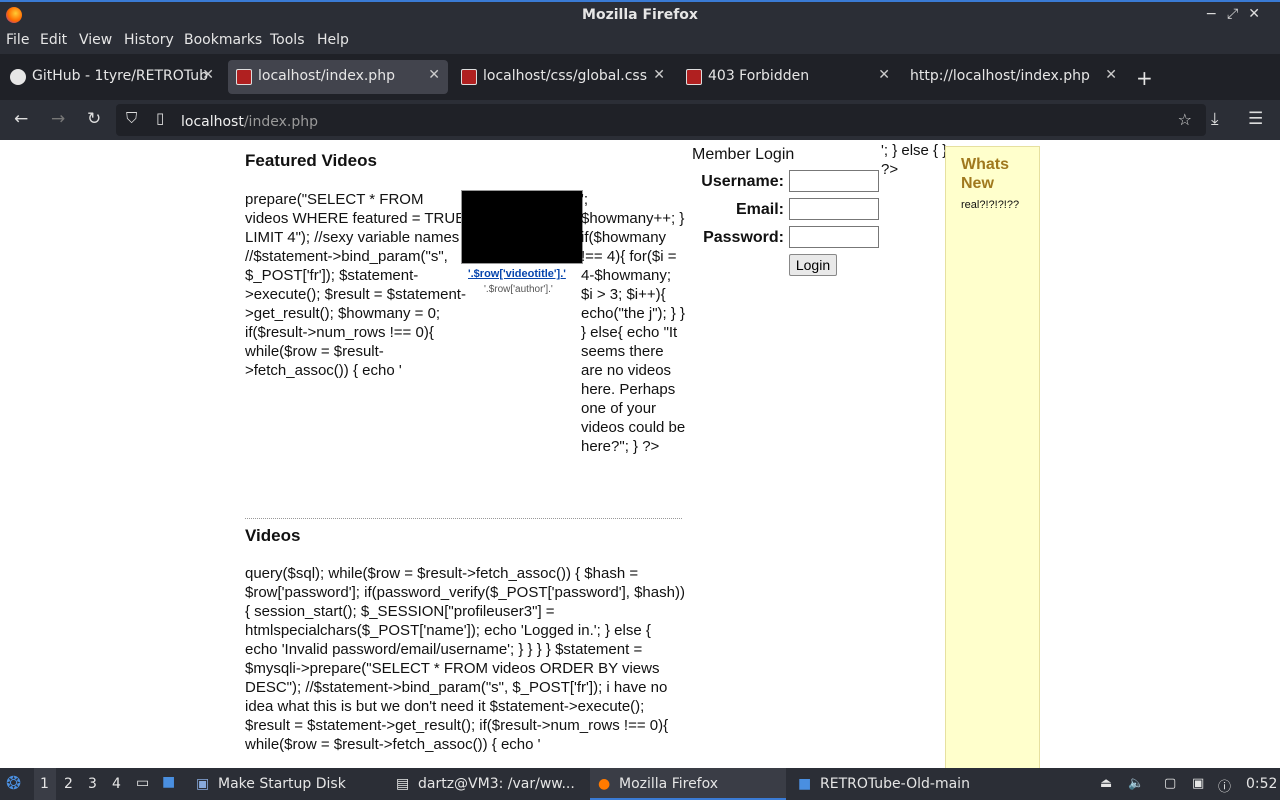  Describe the element at coordinates (518, 289) in the screenshot. I see `video-author: '.$row['author'].'` at that location.